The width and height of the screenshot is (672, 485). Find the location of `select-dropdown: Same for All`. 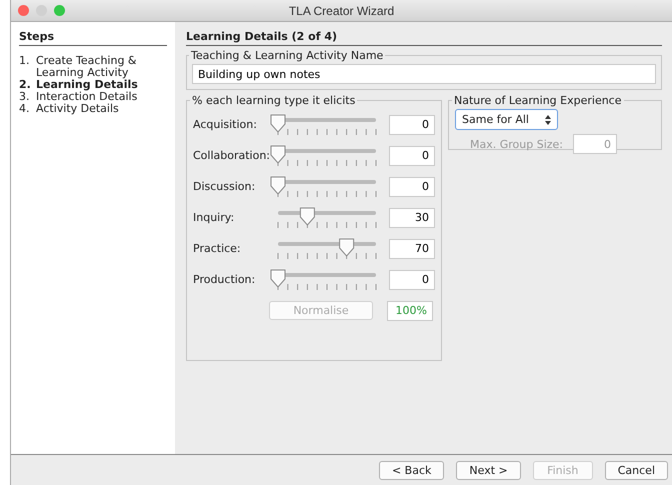

select-dropdown: Same for All is located at coordinates (506, 119).